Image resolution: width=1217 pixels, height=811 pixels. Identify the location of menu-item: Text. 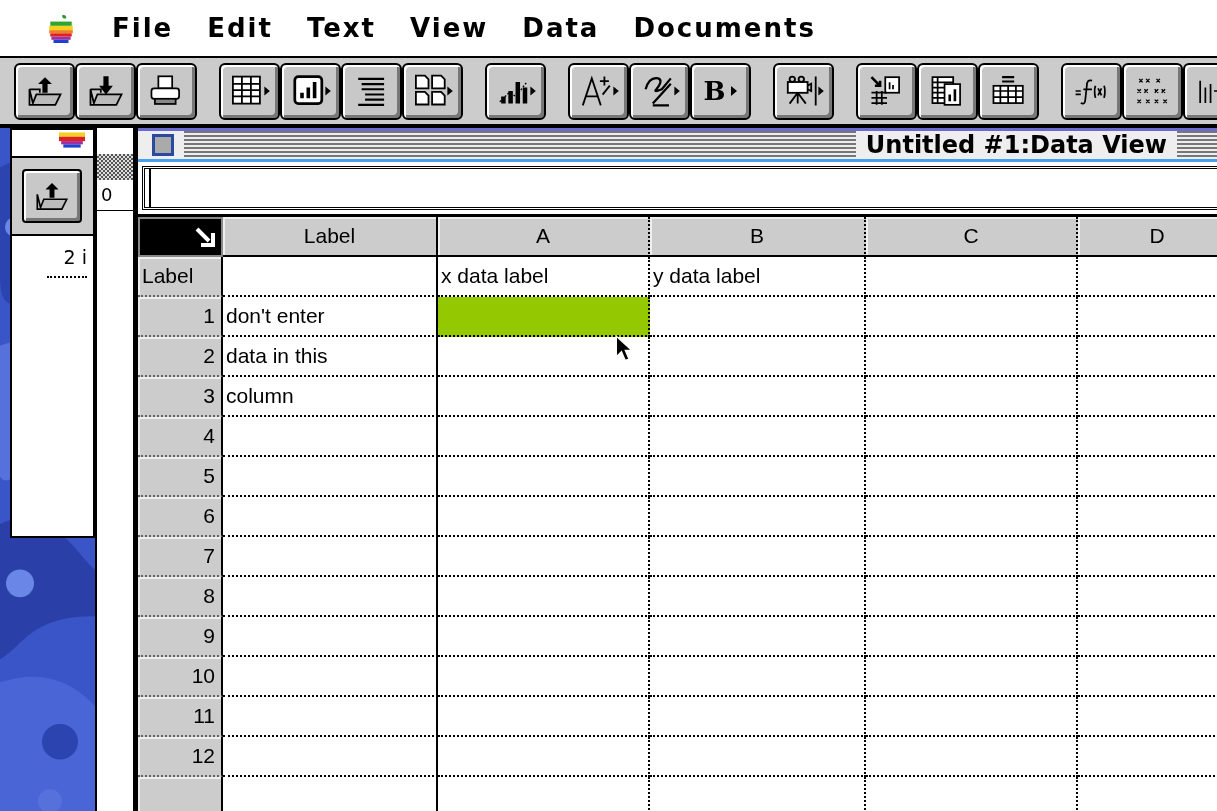
(341, 28).